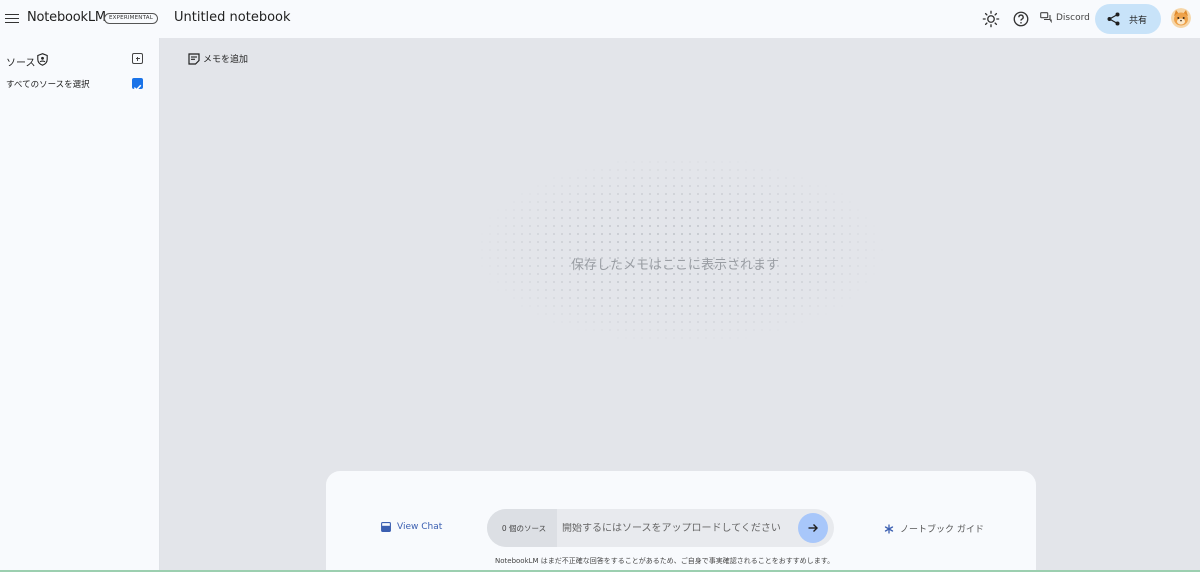 This screenshot has height=572, width=1200. Describe the element at coordinates (1073, 17) in the screenshot. I see `discord-label: Discord` at that location.